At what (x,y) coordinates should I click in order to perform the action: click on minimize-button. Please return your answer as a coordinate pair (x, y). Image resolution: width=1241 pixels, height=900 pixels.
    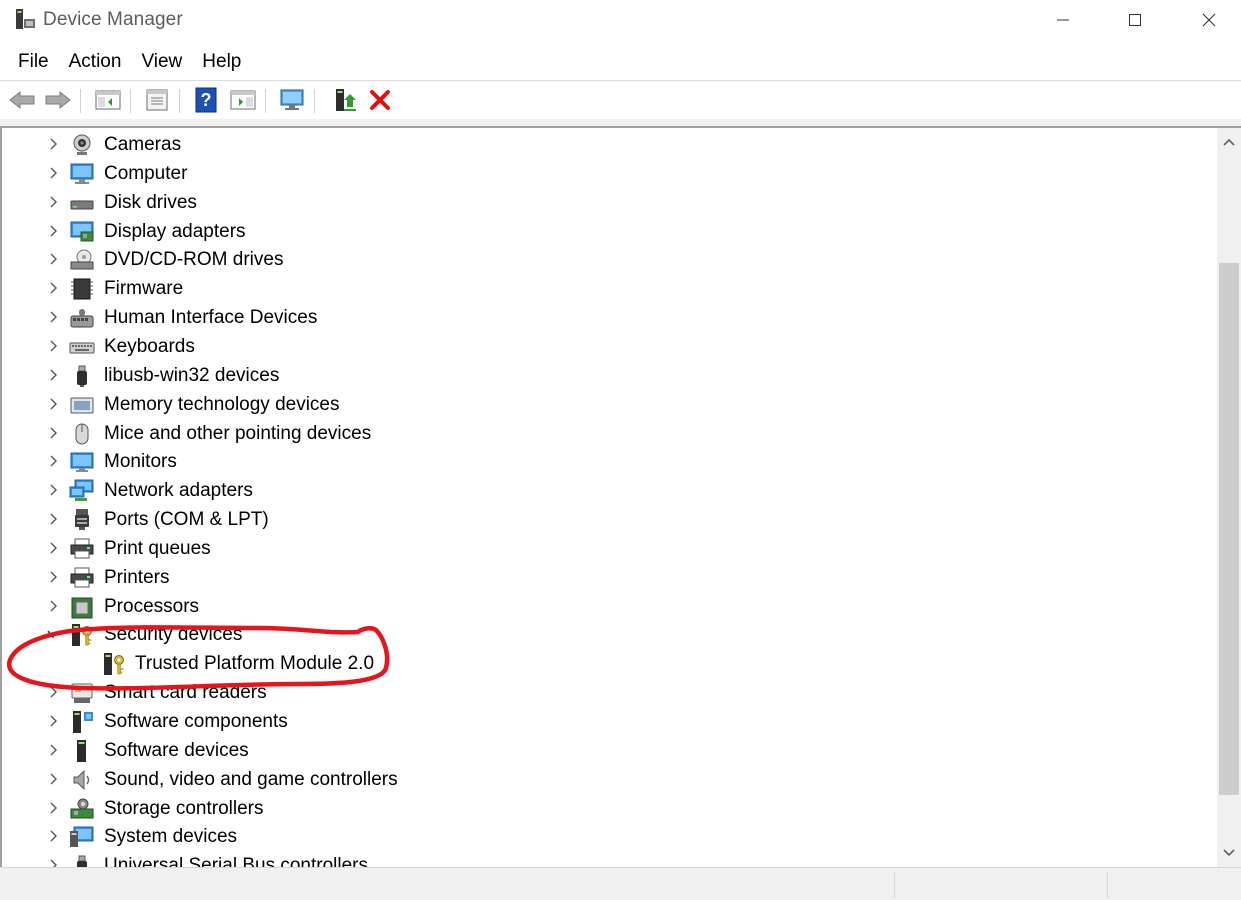
    Looking at the image, I should click on (1063, 20).